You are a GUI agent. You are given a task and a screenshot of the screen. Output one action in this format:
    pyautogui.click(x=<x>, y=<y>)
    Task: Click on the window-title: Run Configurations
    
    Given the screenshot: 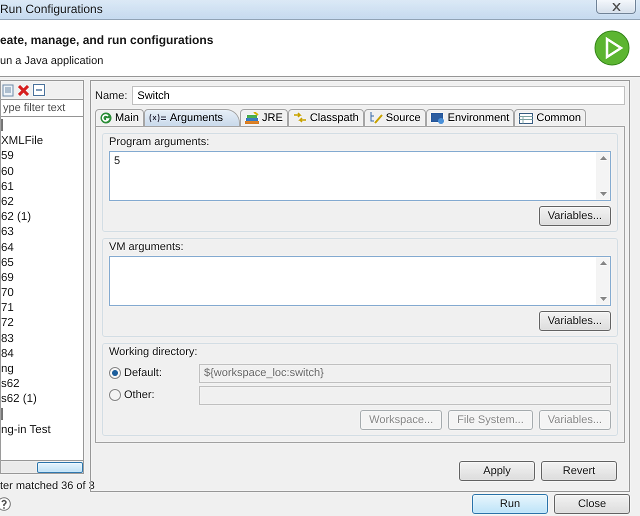 What is the action you would take?
    pyautogui.click(x=51, y=8)
    